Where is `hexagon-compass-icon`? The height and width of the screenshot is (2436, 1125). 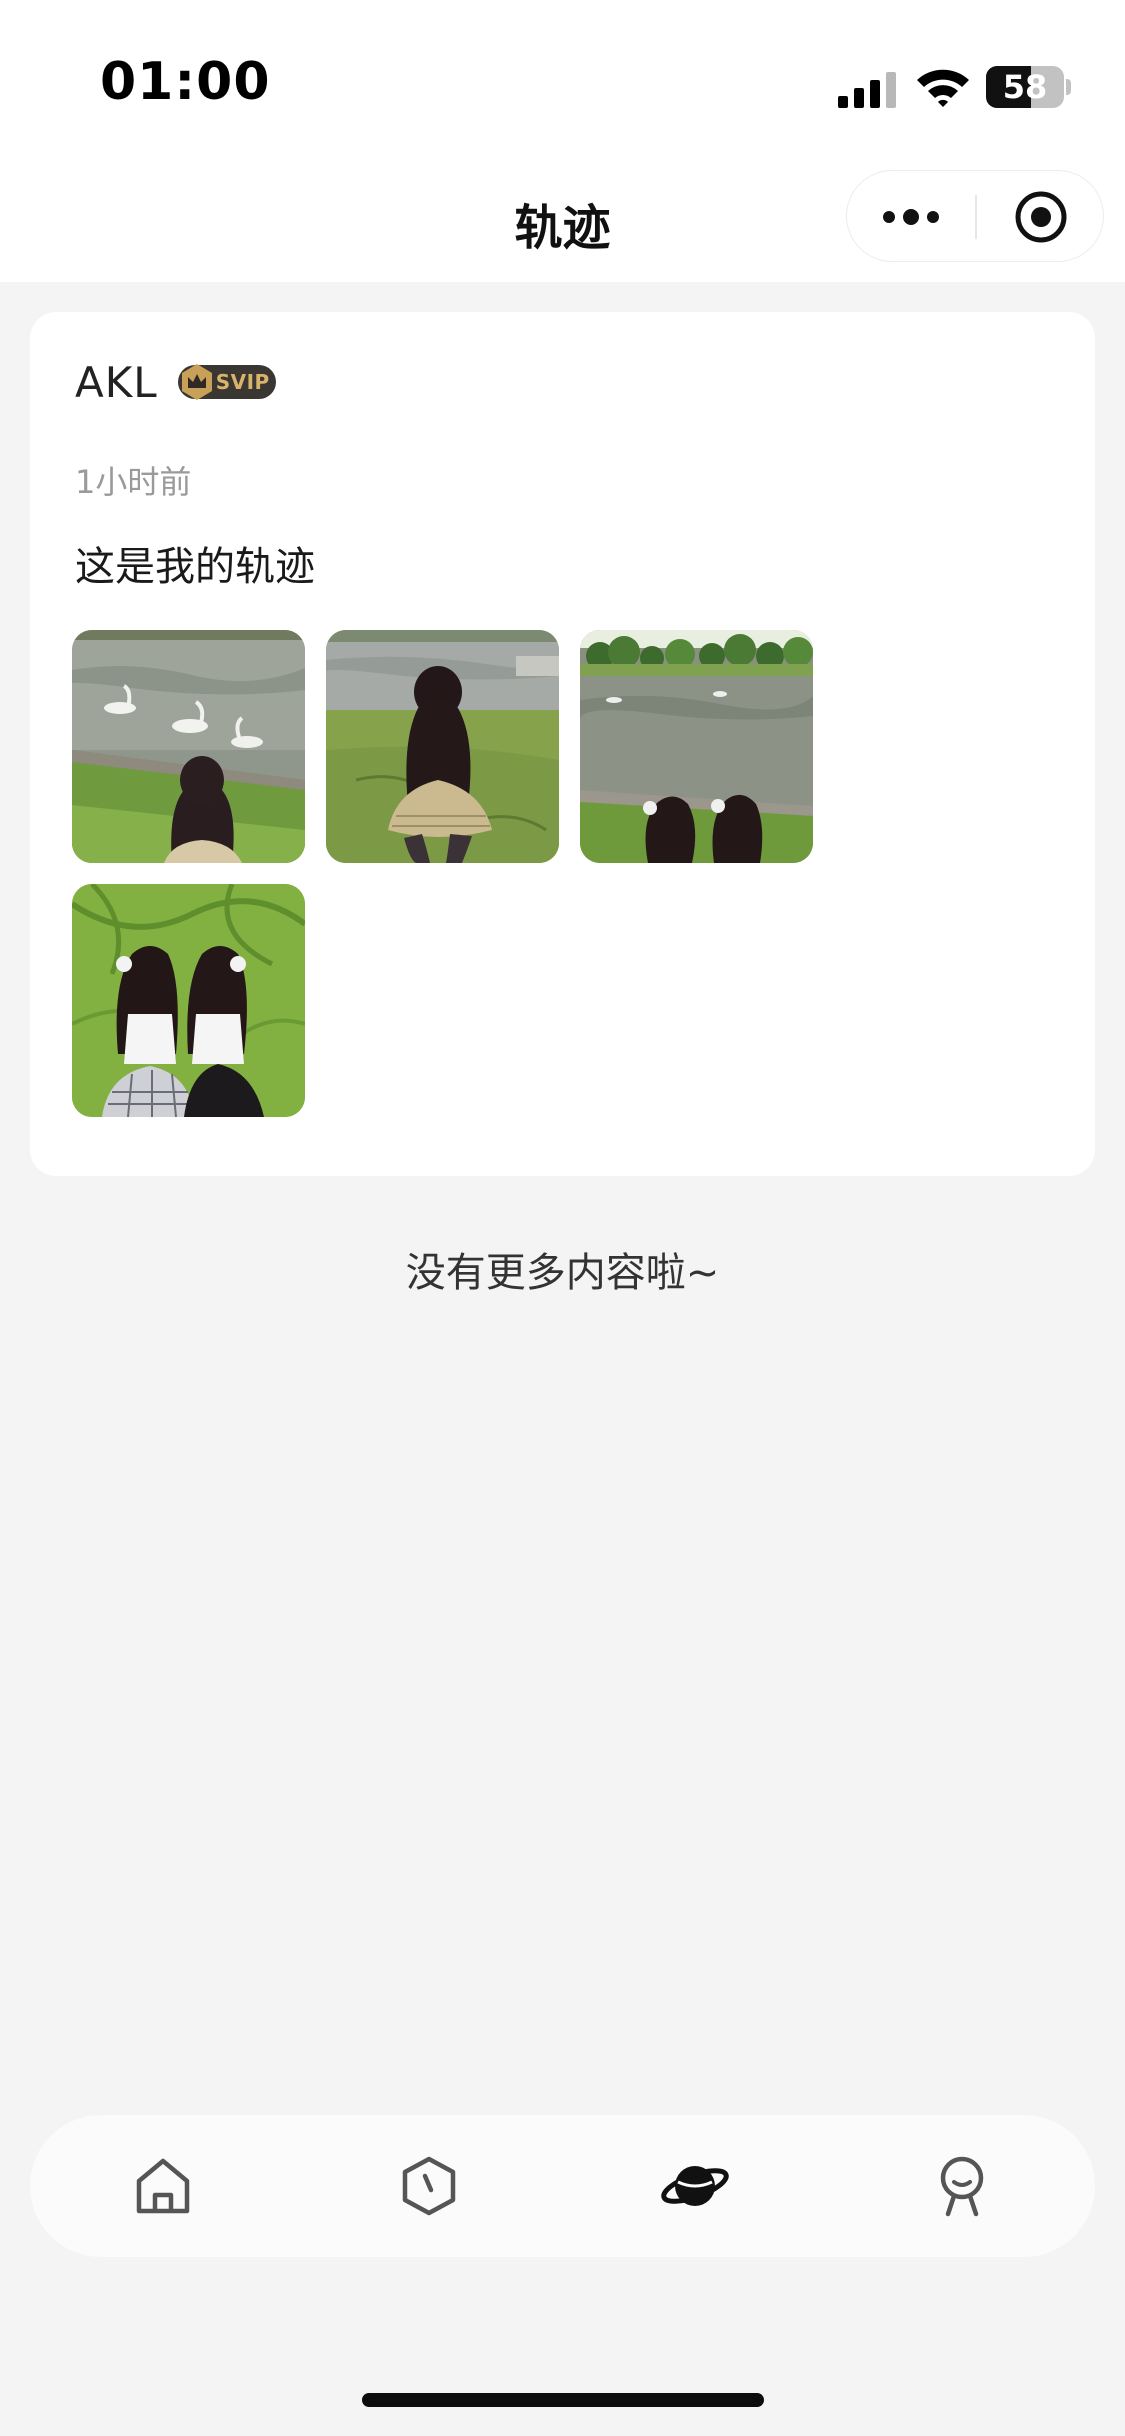 hexagon-compass-icon is located at coordinates (429, 2186).